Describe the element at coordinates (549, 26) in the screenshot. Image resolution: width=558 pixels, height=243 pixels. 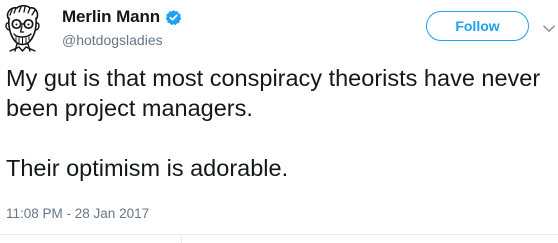
I see `chevron-down-icon` at that location.